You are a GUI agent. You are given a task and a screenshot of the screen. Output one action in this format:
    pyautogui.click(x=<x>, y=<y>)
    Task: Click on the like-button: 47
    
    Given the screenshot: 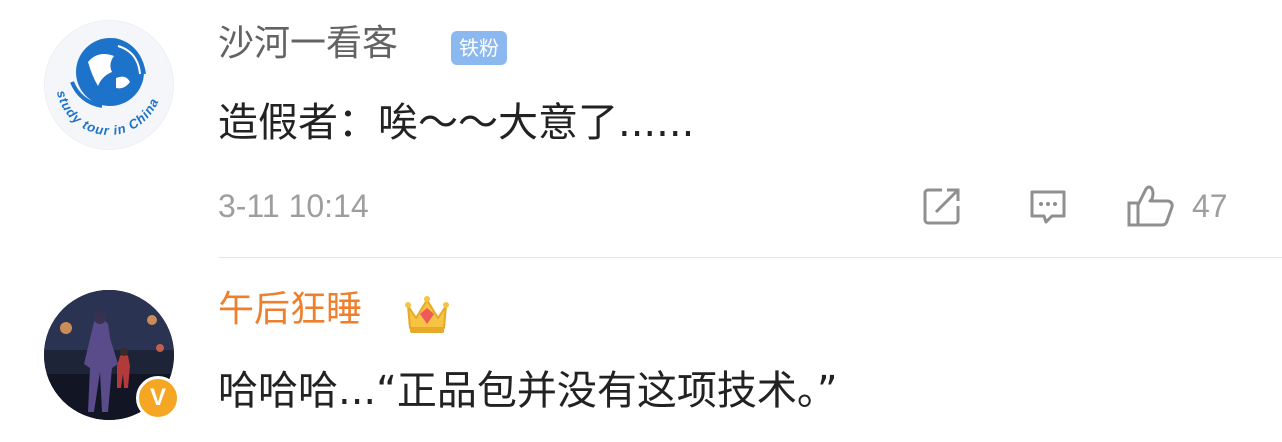 What is the action you would take?
    pyautogui.click(x=1177, y=206)
    